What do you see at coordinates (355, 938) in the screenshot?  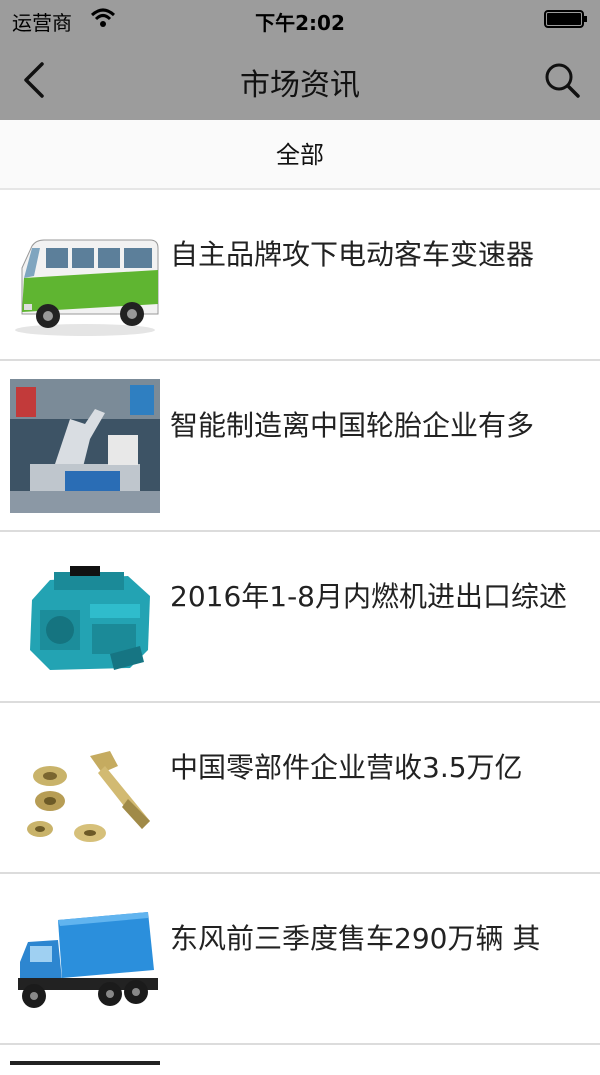 I see `news-title: 东风前三季度售车290万辆 其` at bounding box center [355, 938].